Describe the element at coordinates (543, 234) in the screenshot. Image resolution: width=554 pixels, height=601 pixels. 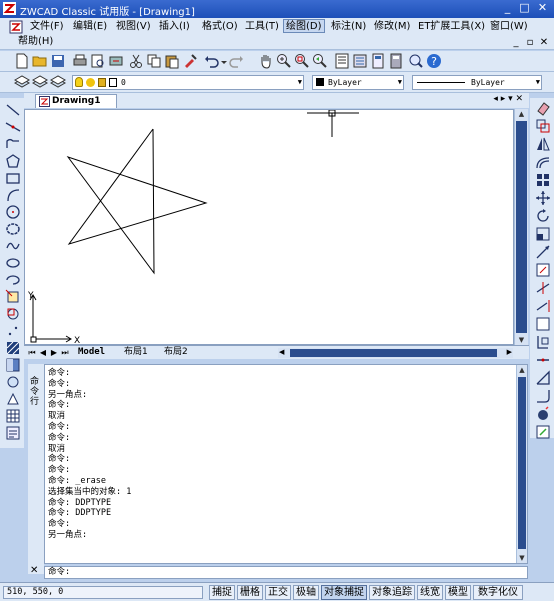
I see `scale-icon` at that location.